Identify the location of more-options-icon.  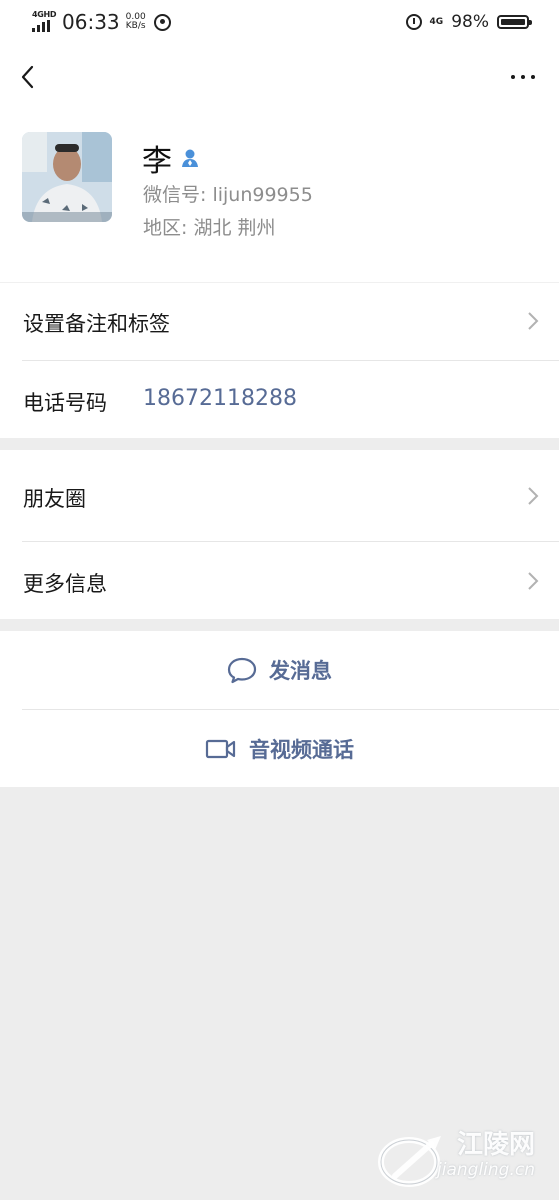
(523, 77).